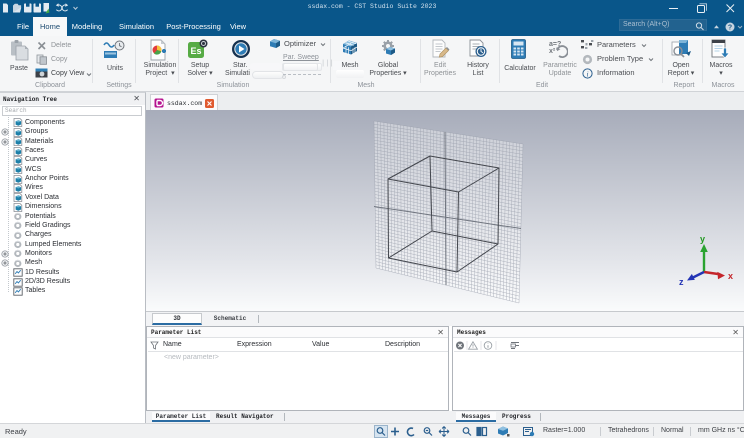  Describe the element at coordinates (195, 51) in the screenshot. I see `svg-text: Es` at that location.